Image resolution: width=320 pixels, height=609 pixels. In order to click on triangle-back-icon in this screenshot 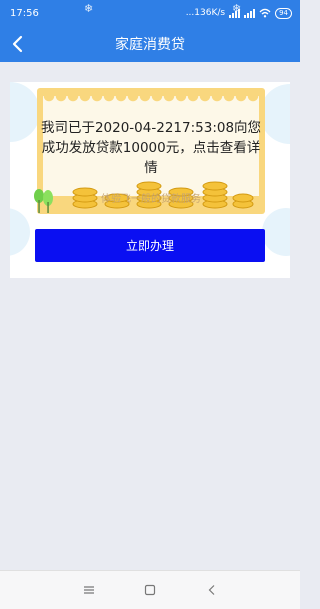, I will do `click(212, 590)`.